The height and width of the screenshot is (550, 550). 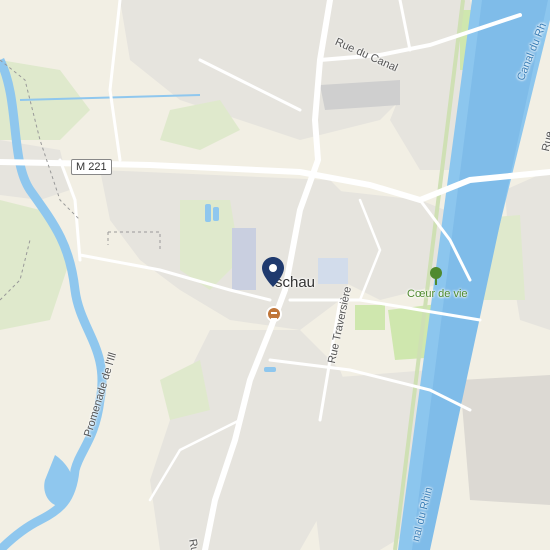 What do you see at coordinates (193, 544) in the screenshot?
I see `label-rue-bottom: Ru` at bounding box center [193, 544].